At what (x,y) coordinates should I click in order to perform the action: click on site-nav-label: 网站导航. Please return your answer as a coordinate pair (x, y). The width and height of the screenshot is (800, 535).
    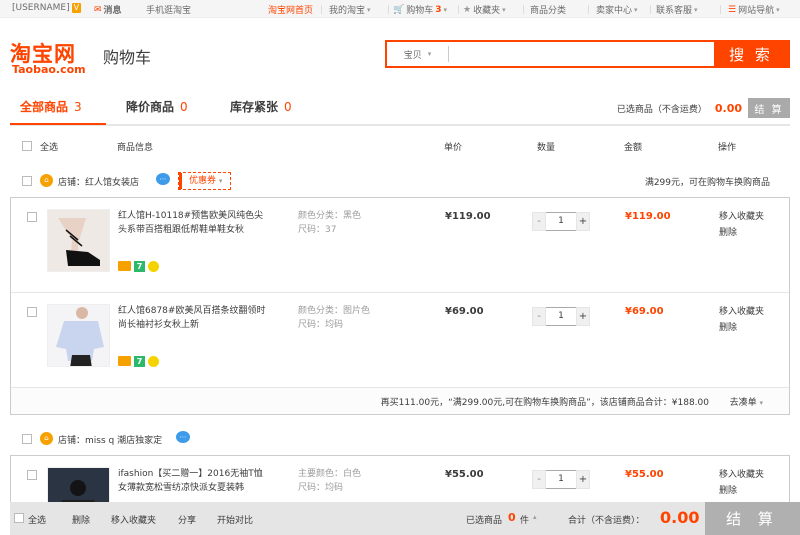
    Looking at the image, I should click on (756, 9).